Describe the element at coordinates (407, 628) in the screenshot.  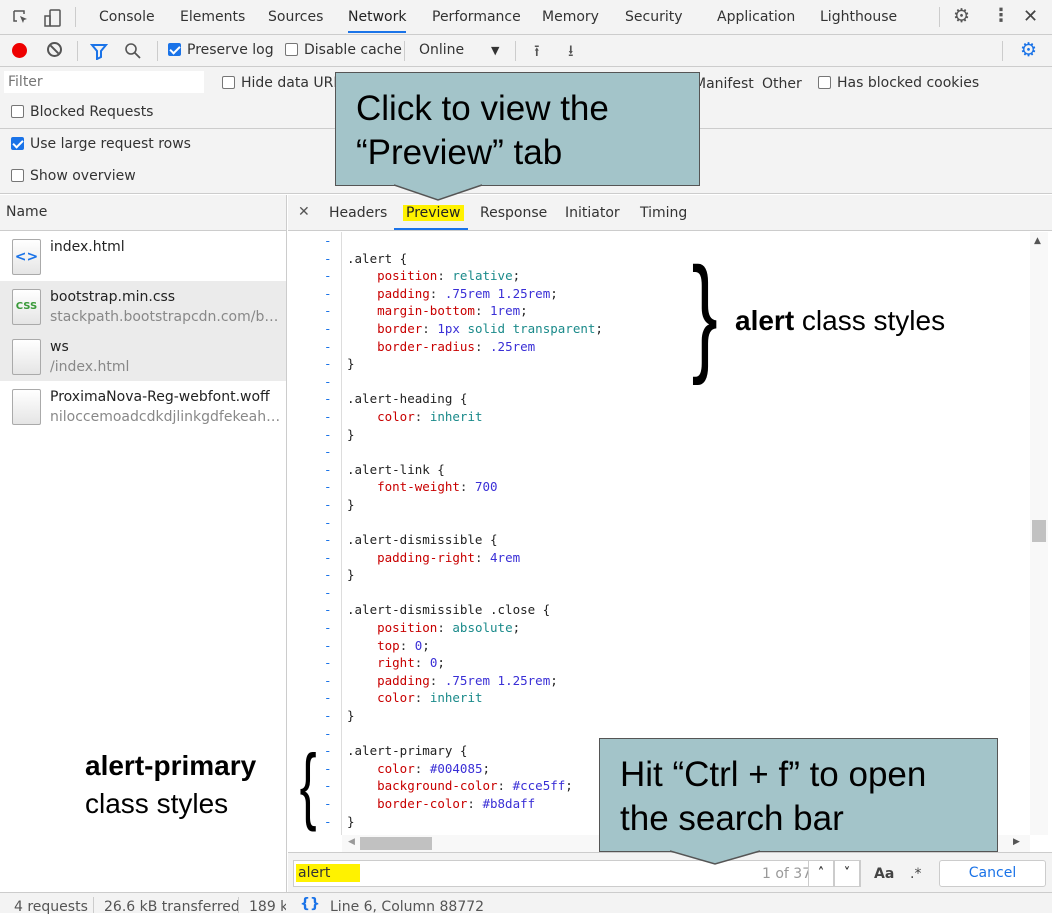
I see `css-property: position` at that location.